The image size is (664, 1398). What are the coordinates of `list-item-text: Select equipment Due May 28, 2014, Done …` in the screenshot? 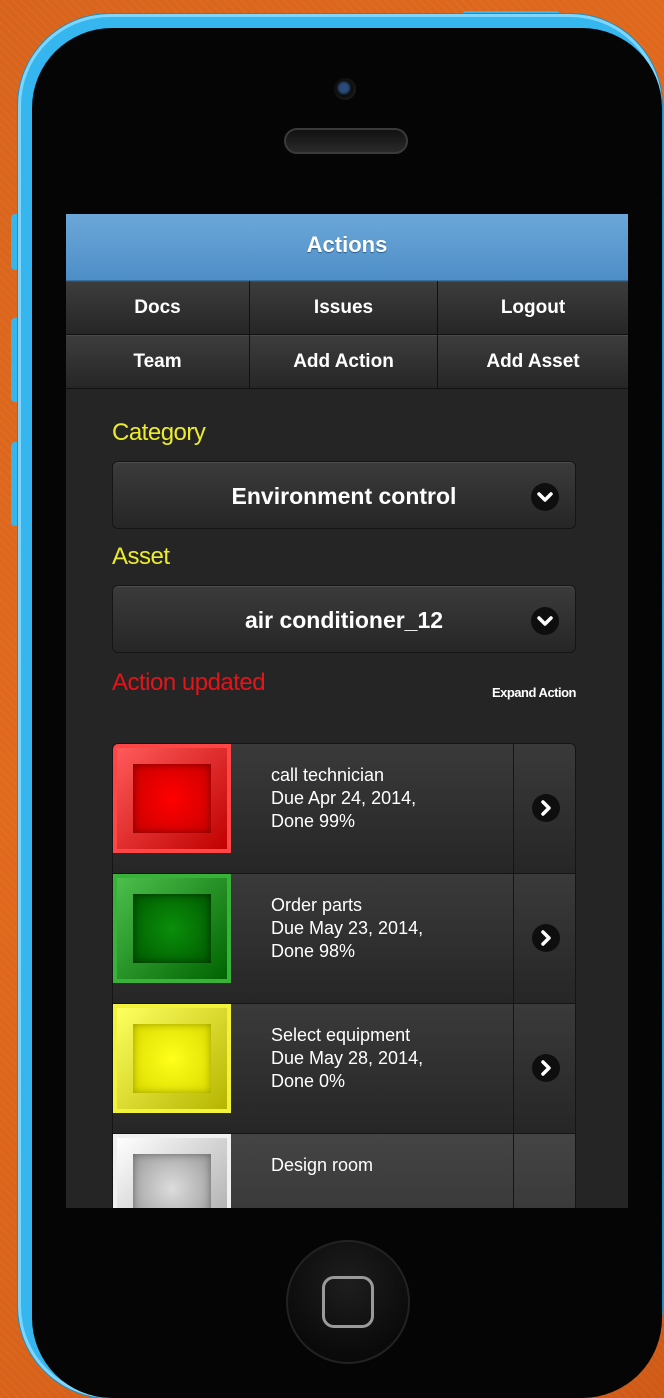 It's located at (347, 1058).